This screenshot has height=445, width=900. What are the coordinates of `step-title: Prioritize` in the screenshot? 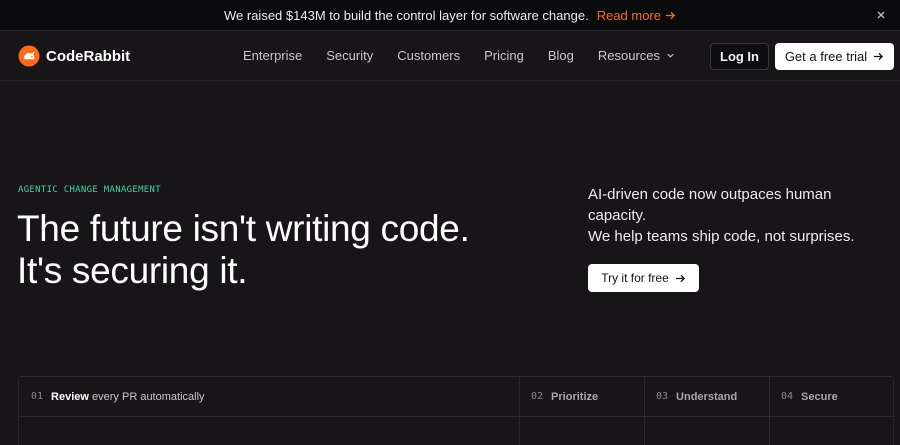 It's located at (575, 397).